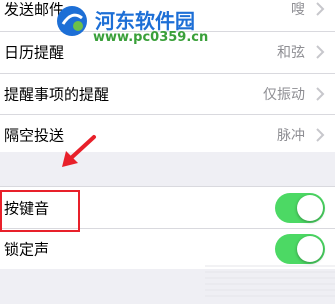 Image resolution: width=335 pixels, height=304 pixels. I want to click on row-value: 脉冲, so click(291, 136).